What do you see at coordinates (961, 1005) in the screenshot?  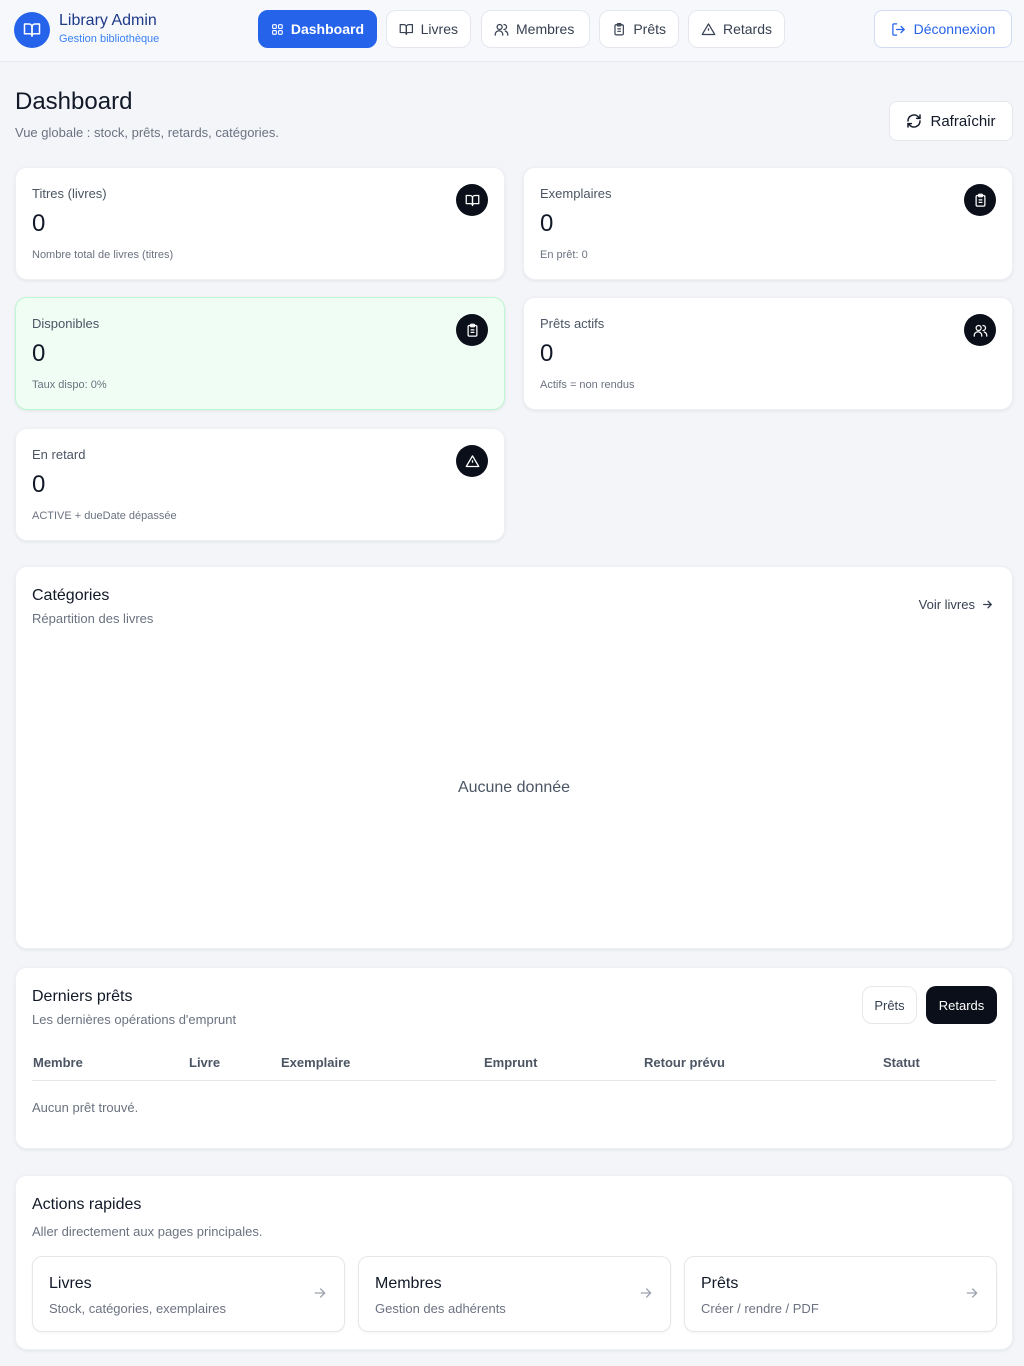 I see `late-button: Retards` at bounding box center [961, 1005].